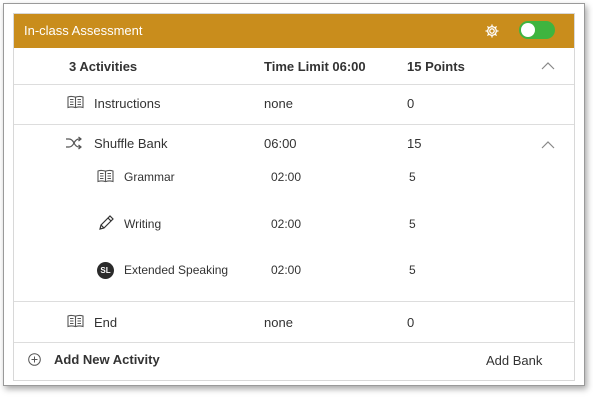 This screenshot has width=593, height=400. Describe the element at coordinates (514, 360) in the screenshot. I see `add-bank-button: Add Bank` at that location.